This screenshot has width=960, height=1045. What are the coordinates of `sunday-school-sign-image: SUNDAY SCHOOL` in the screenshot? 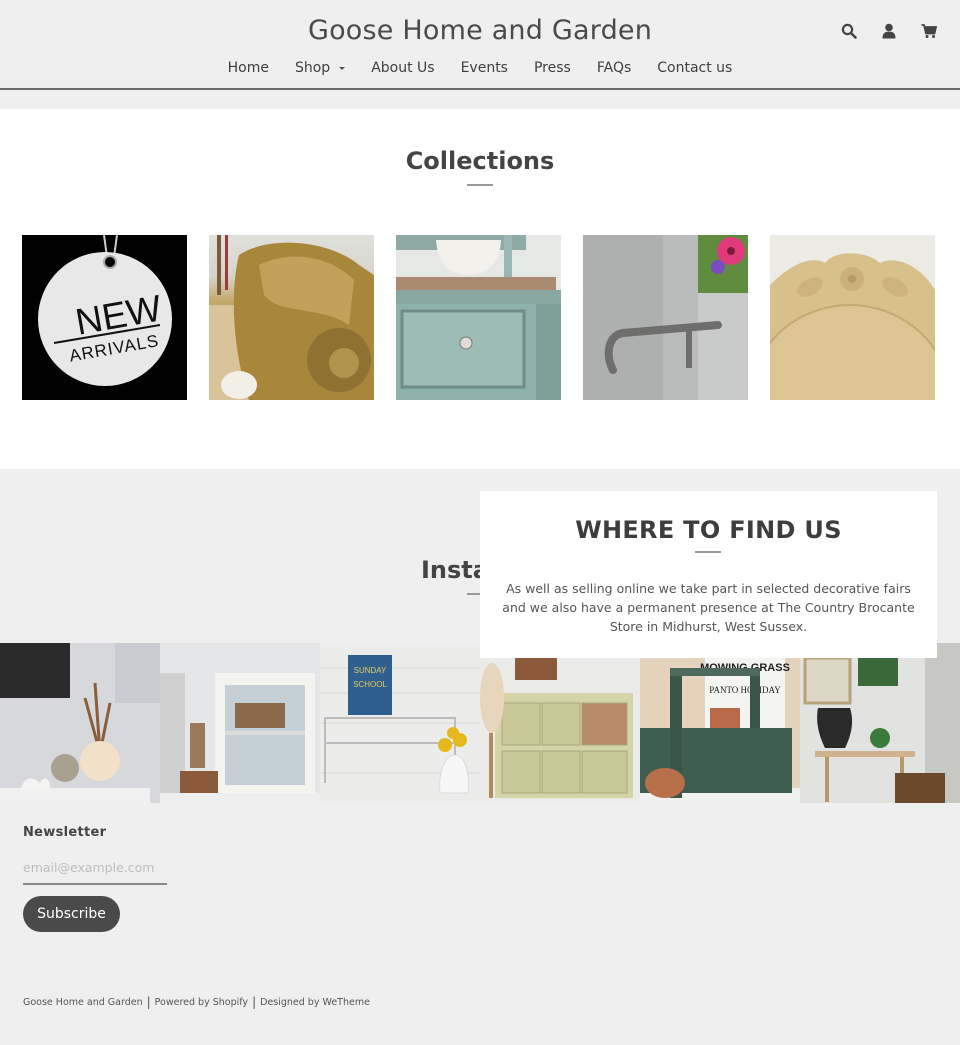 It's located at (400, 723).